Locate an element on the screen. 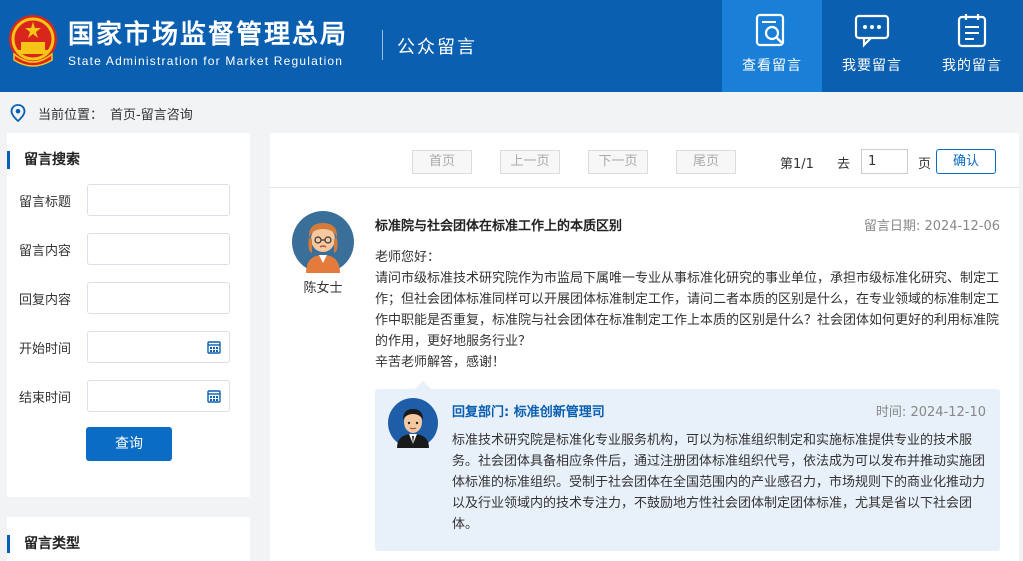  next-page-button: 下一页 is located at coordinates (618, 162).